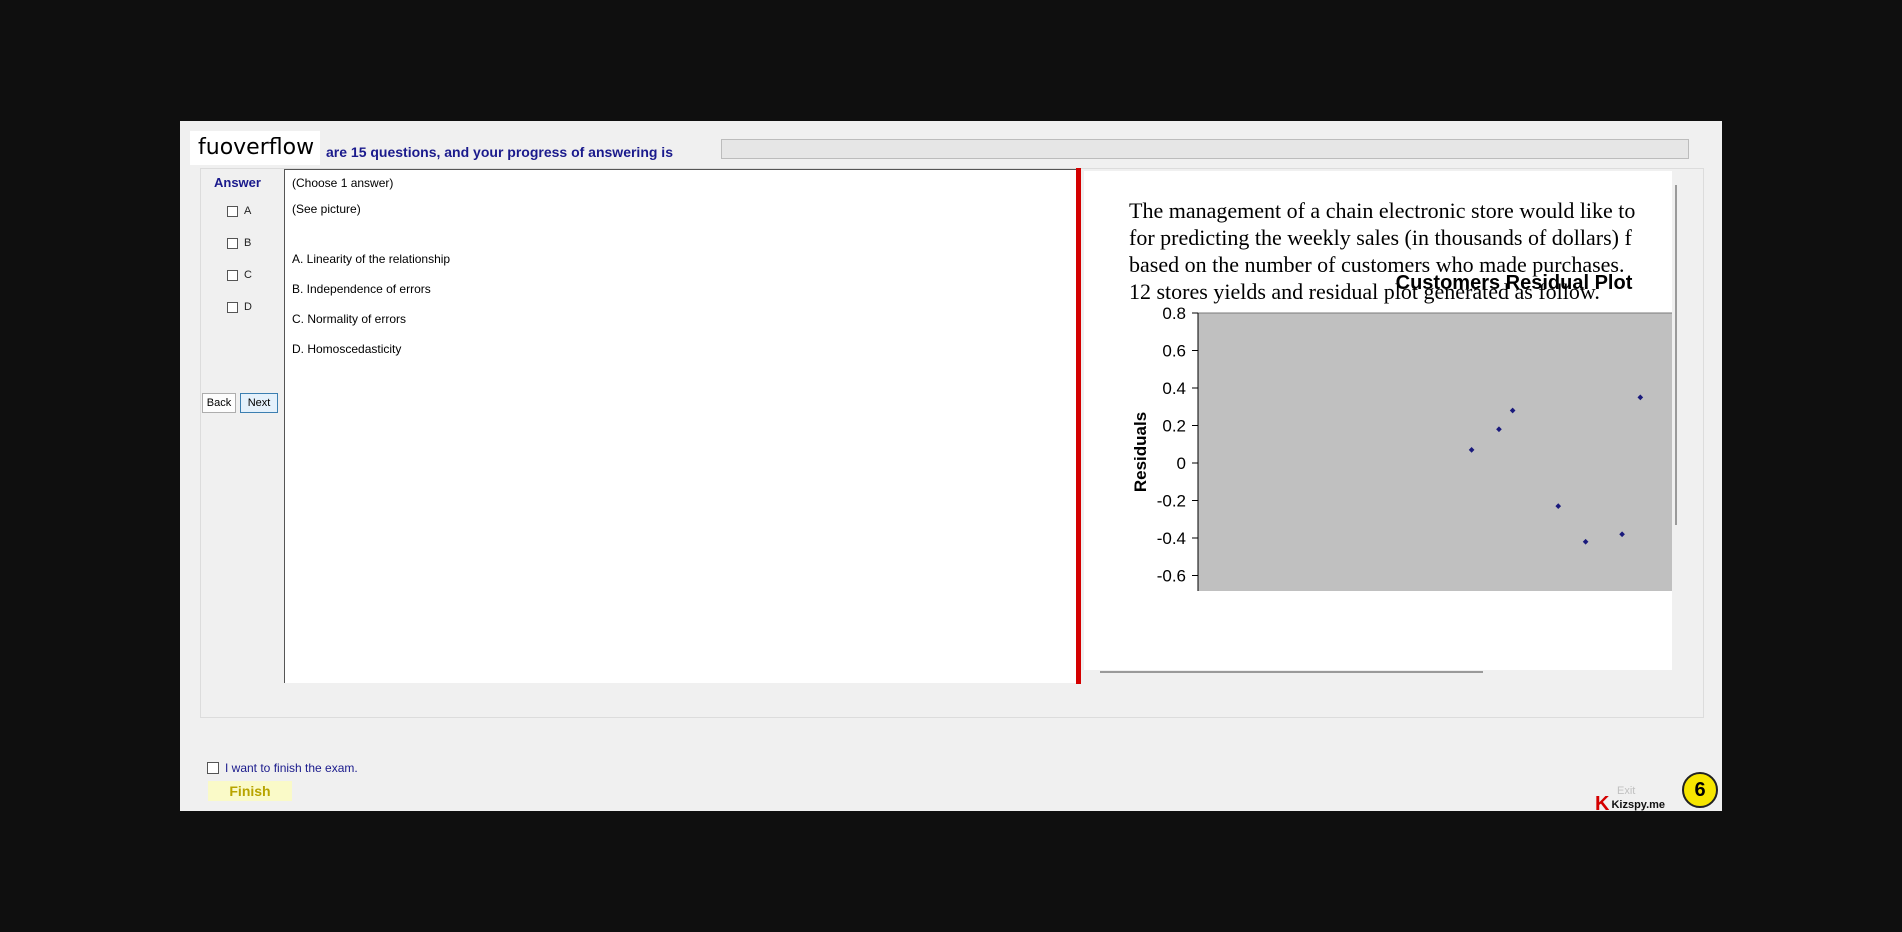 This screenshot has height=932, width=1902. Describe the element at coordinates (1291, 672) in the screenshot. I see `horizontal-scrollbar` at that location.